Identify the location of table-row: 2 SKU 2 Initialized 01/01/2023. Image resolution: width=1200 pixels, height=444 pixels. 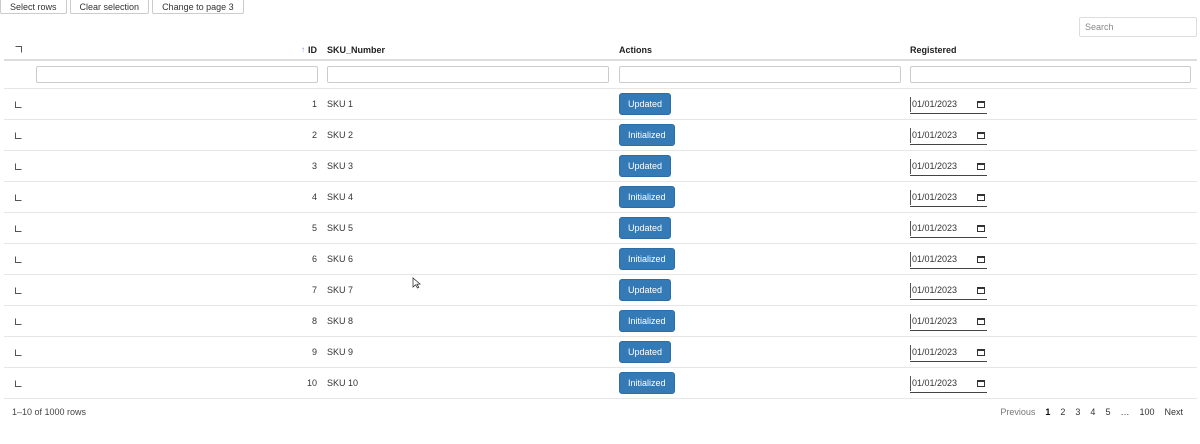
(600, 135).